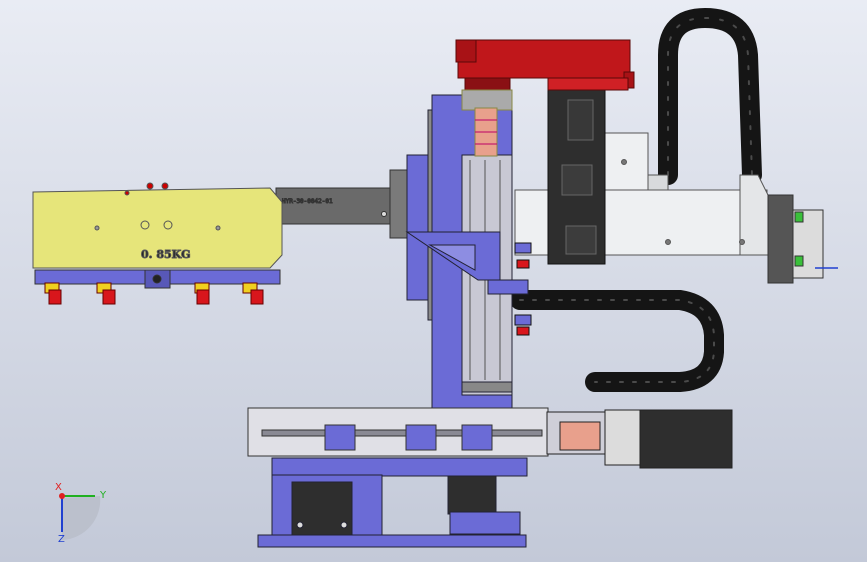 The image size is (867, 562). Describe the element at coordinates (81, 513) in the screenshot. I see `coordinate-triad: Y Z X` at that location.